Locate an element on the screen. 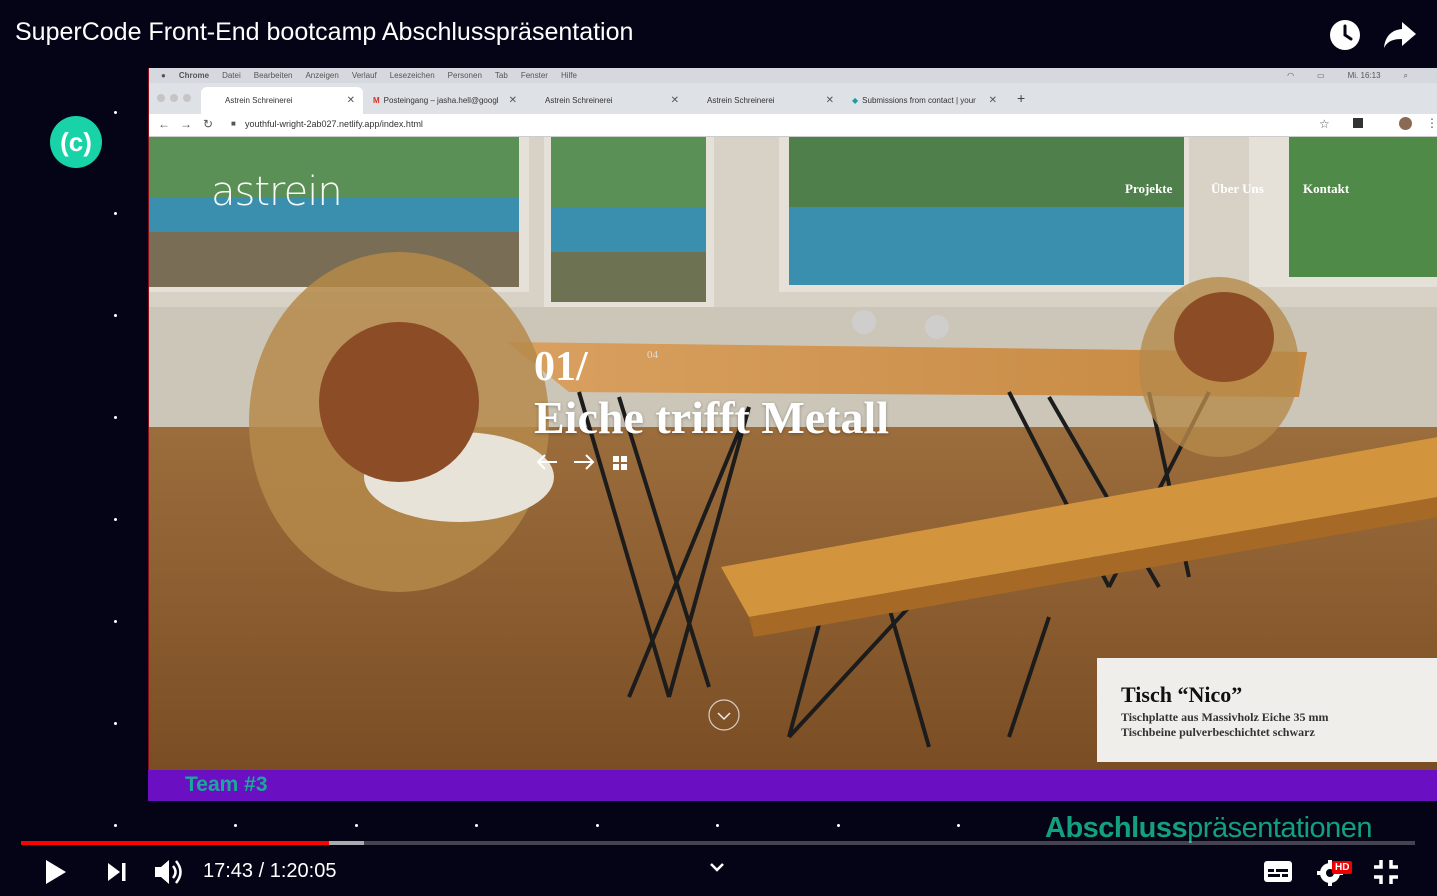 This screenshot has width=1437, height=896. team-label: Team #3 is located at coordinates (226, 784).